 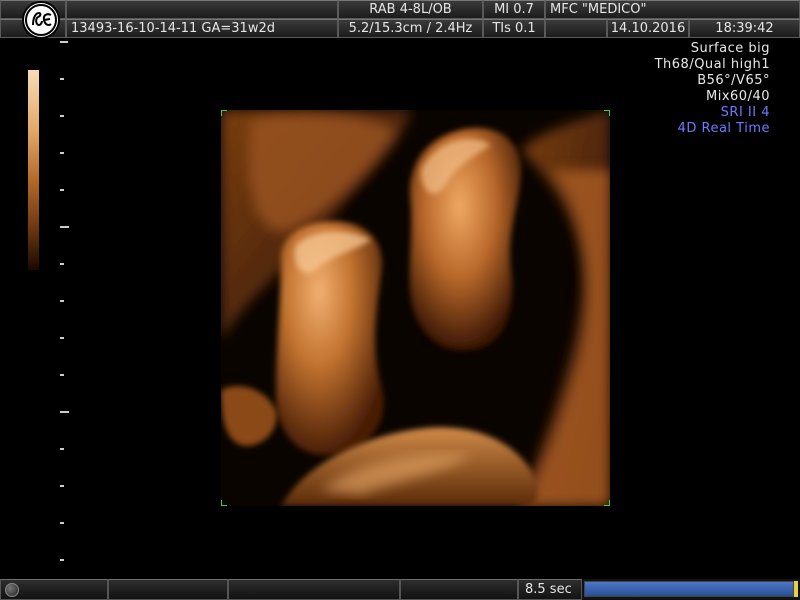 What do you see at coordinates (607, 113) in the screenshot?
I see `roi-corner-top-right` at bounding box center [607, 113].